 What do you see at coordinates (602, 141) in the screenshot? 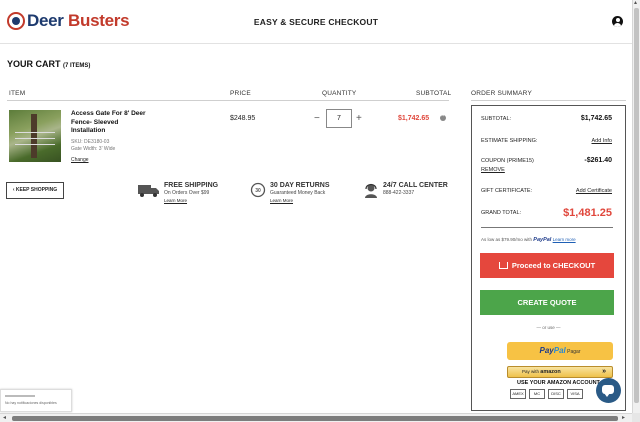
I see `add-shipping-info-link: Add Info` at bounding box center [602, 141].